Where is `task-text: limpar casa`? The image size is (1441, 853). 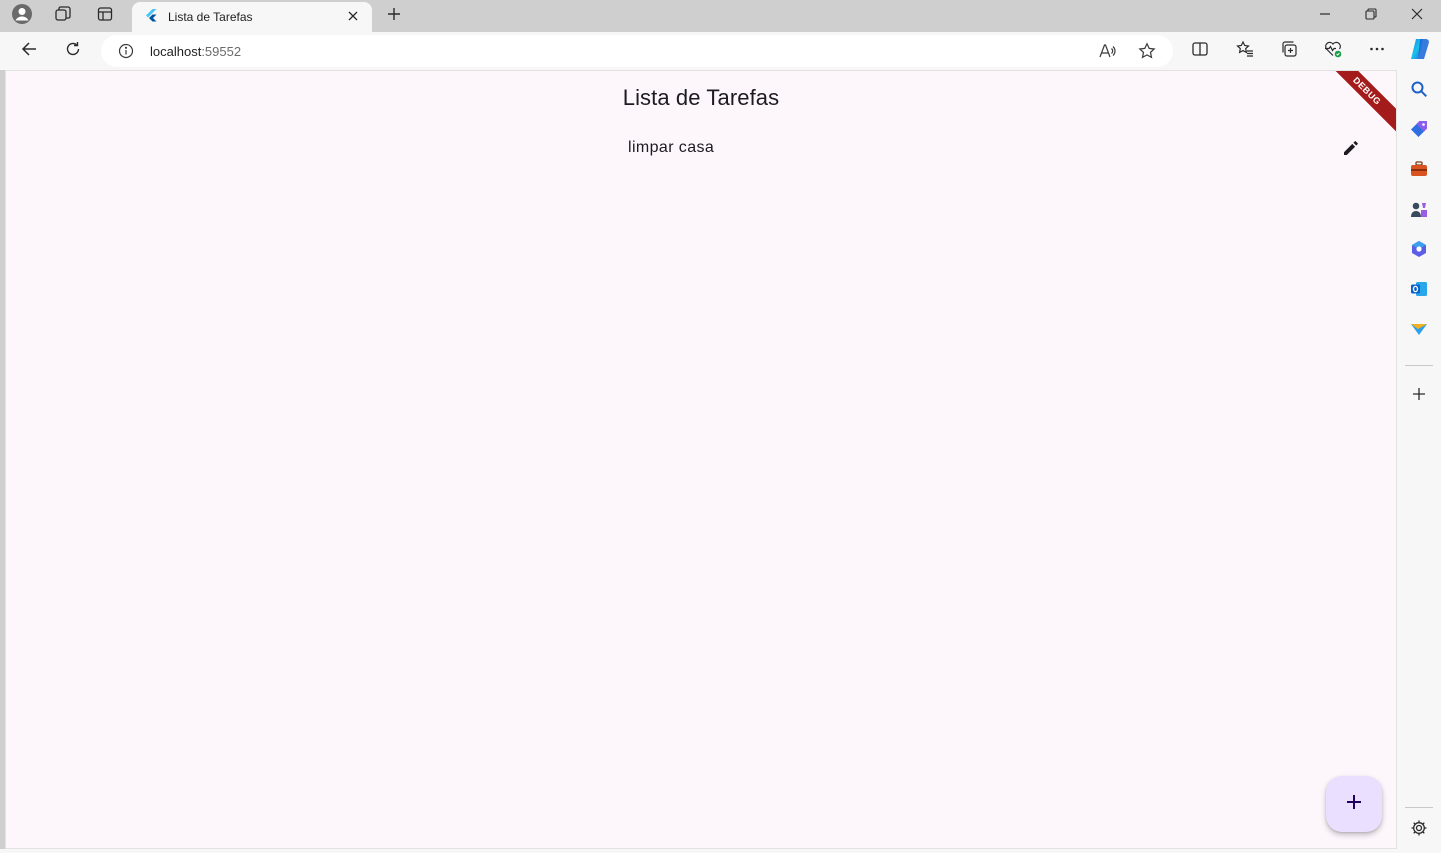 task-text: limpar casa is located at coordinates (671, 147).